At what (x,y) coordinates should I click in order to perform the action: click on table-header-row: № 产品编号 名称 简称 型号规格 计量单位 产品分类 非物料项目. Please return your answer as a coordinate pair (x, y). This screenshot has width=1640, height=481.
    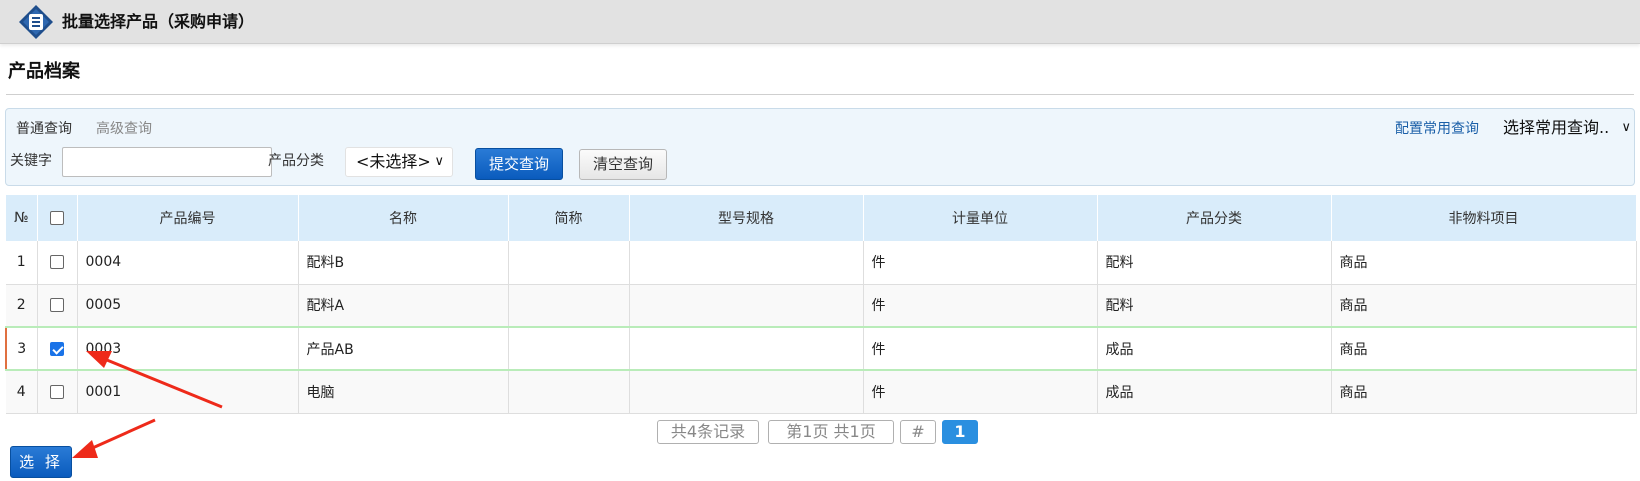
    Looking at the image, I should click on (821, 218).